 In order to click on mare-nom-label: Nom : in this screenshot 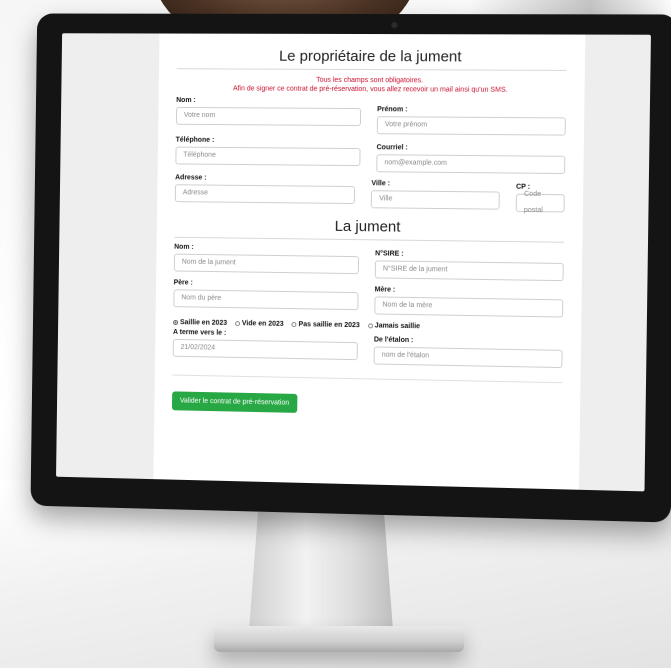, I will do `click(266, 248)`.